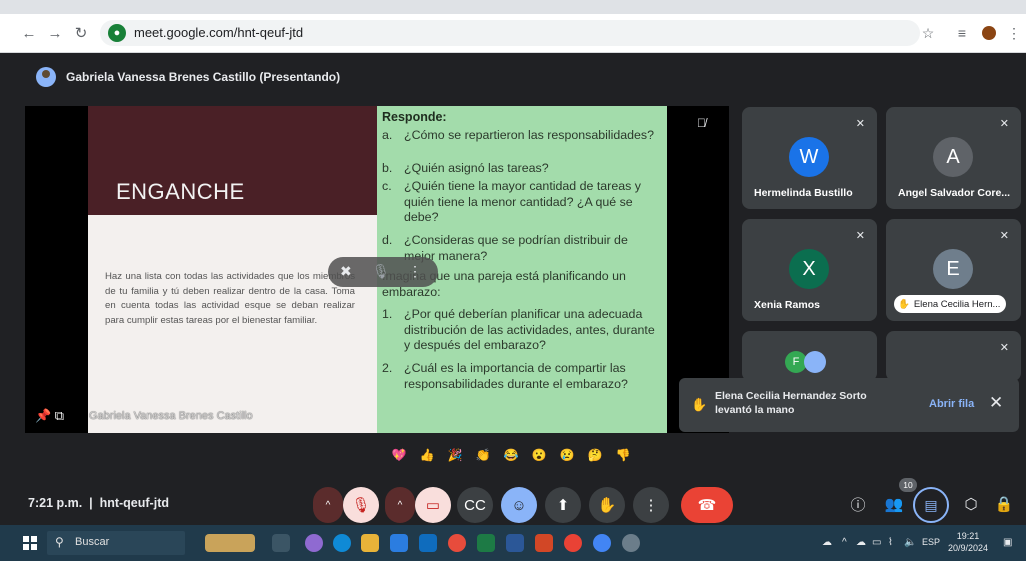 The image size is (1026, 561). What do you see at coordinates (328, 505) in the screenshot?
I see `audio-options-chevron-icon: ^` at bounding box center [328, 505].